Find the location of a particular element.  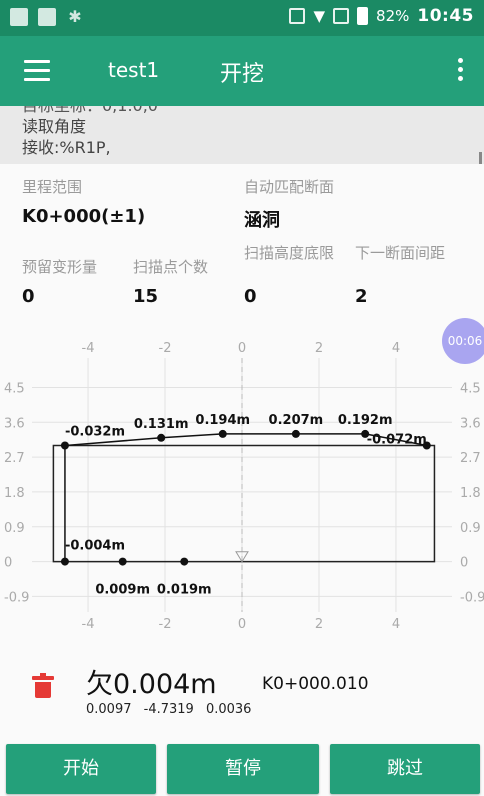

x-tick-bottom: -2 is located at coordinates (165, 624).